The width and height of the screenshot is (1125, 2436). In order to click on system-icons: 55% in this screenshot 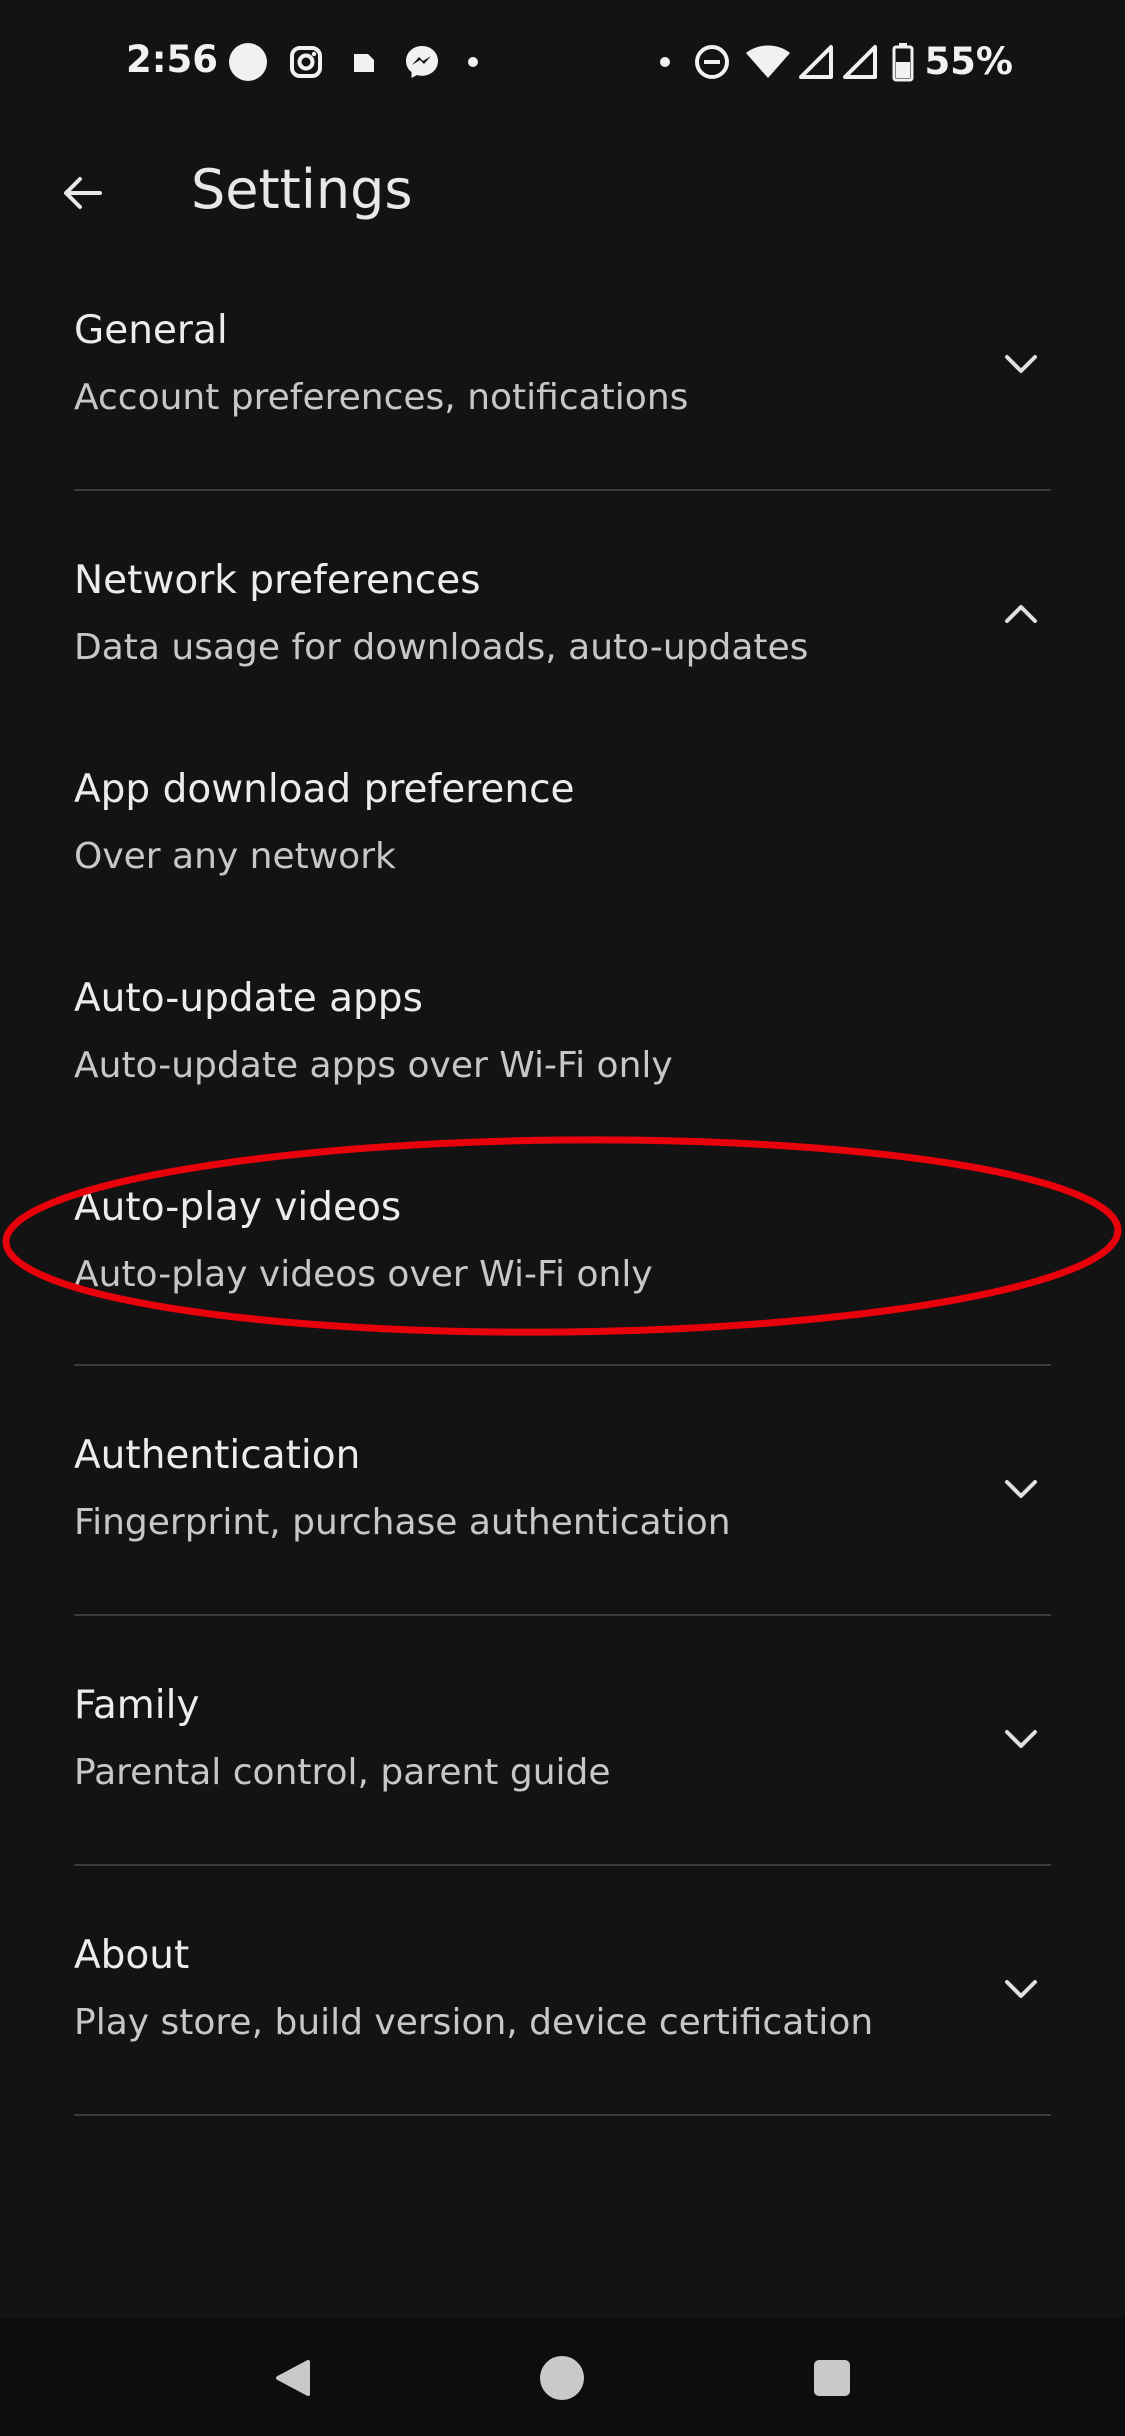, I will do `click(831, 62)`.